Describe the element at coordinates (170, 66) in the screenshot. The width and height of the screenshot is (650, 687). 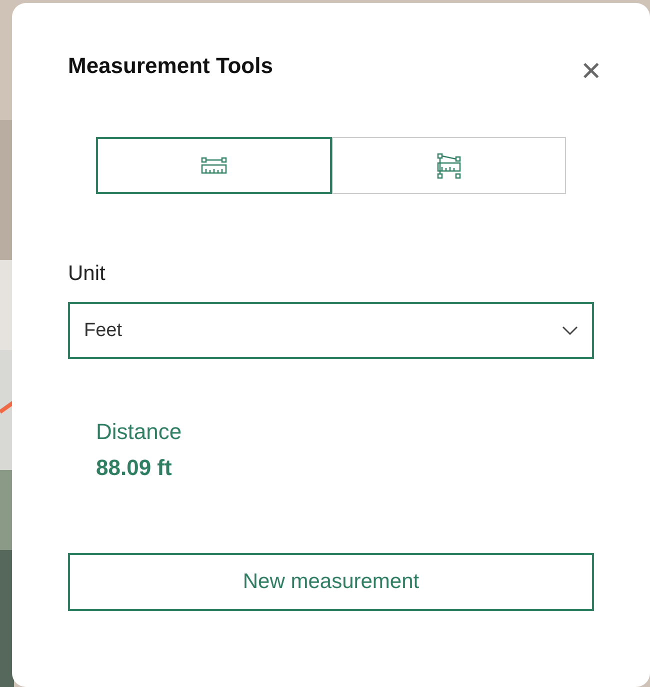
I see `panel-title: Measurement Tools` at that location.